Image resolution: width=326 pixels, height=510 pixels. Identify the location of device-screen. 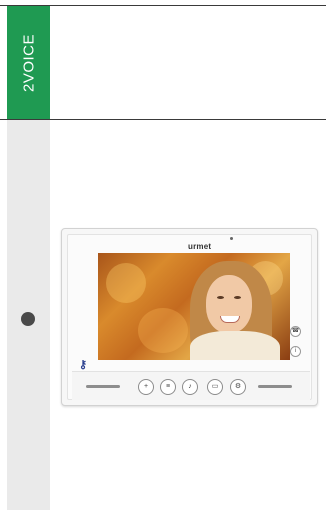
(194, 306).